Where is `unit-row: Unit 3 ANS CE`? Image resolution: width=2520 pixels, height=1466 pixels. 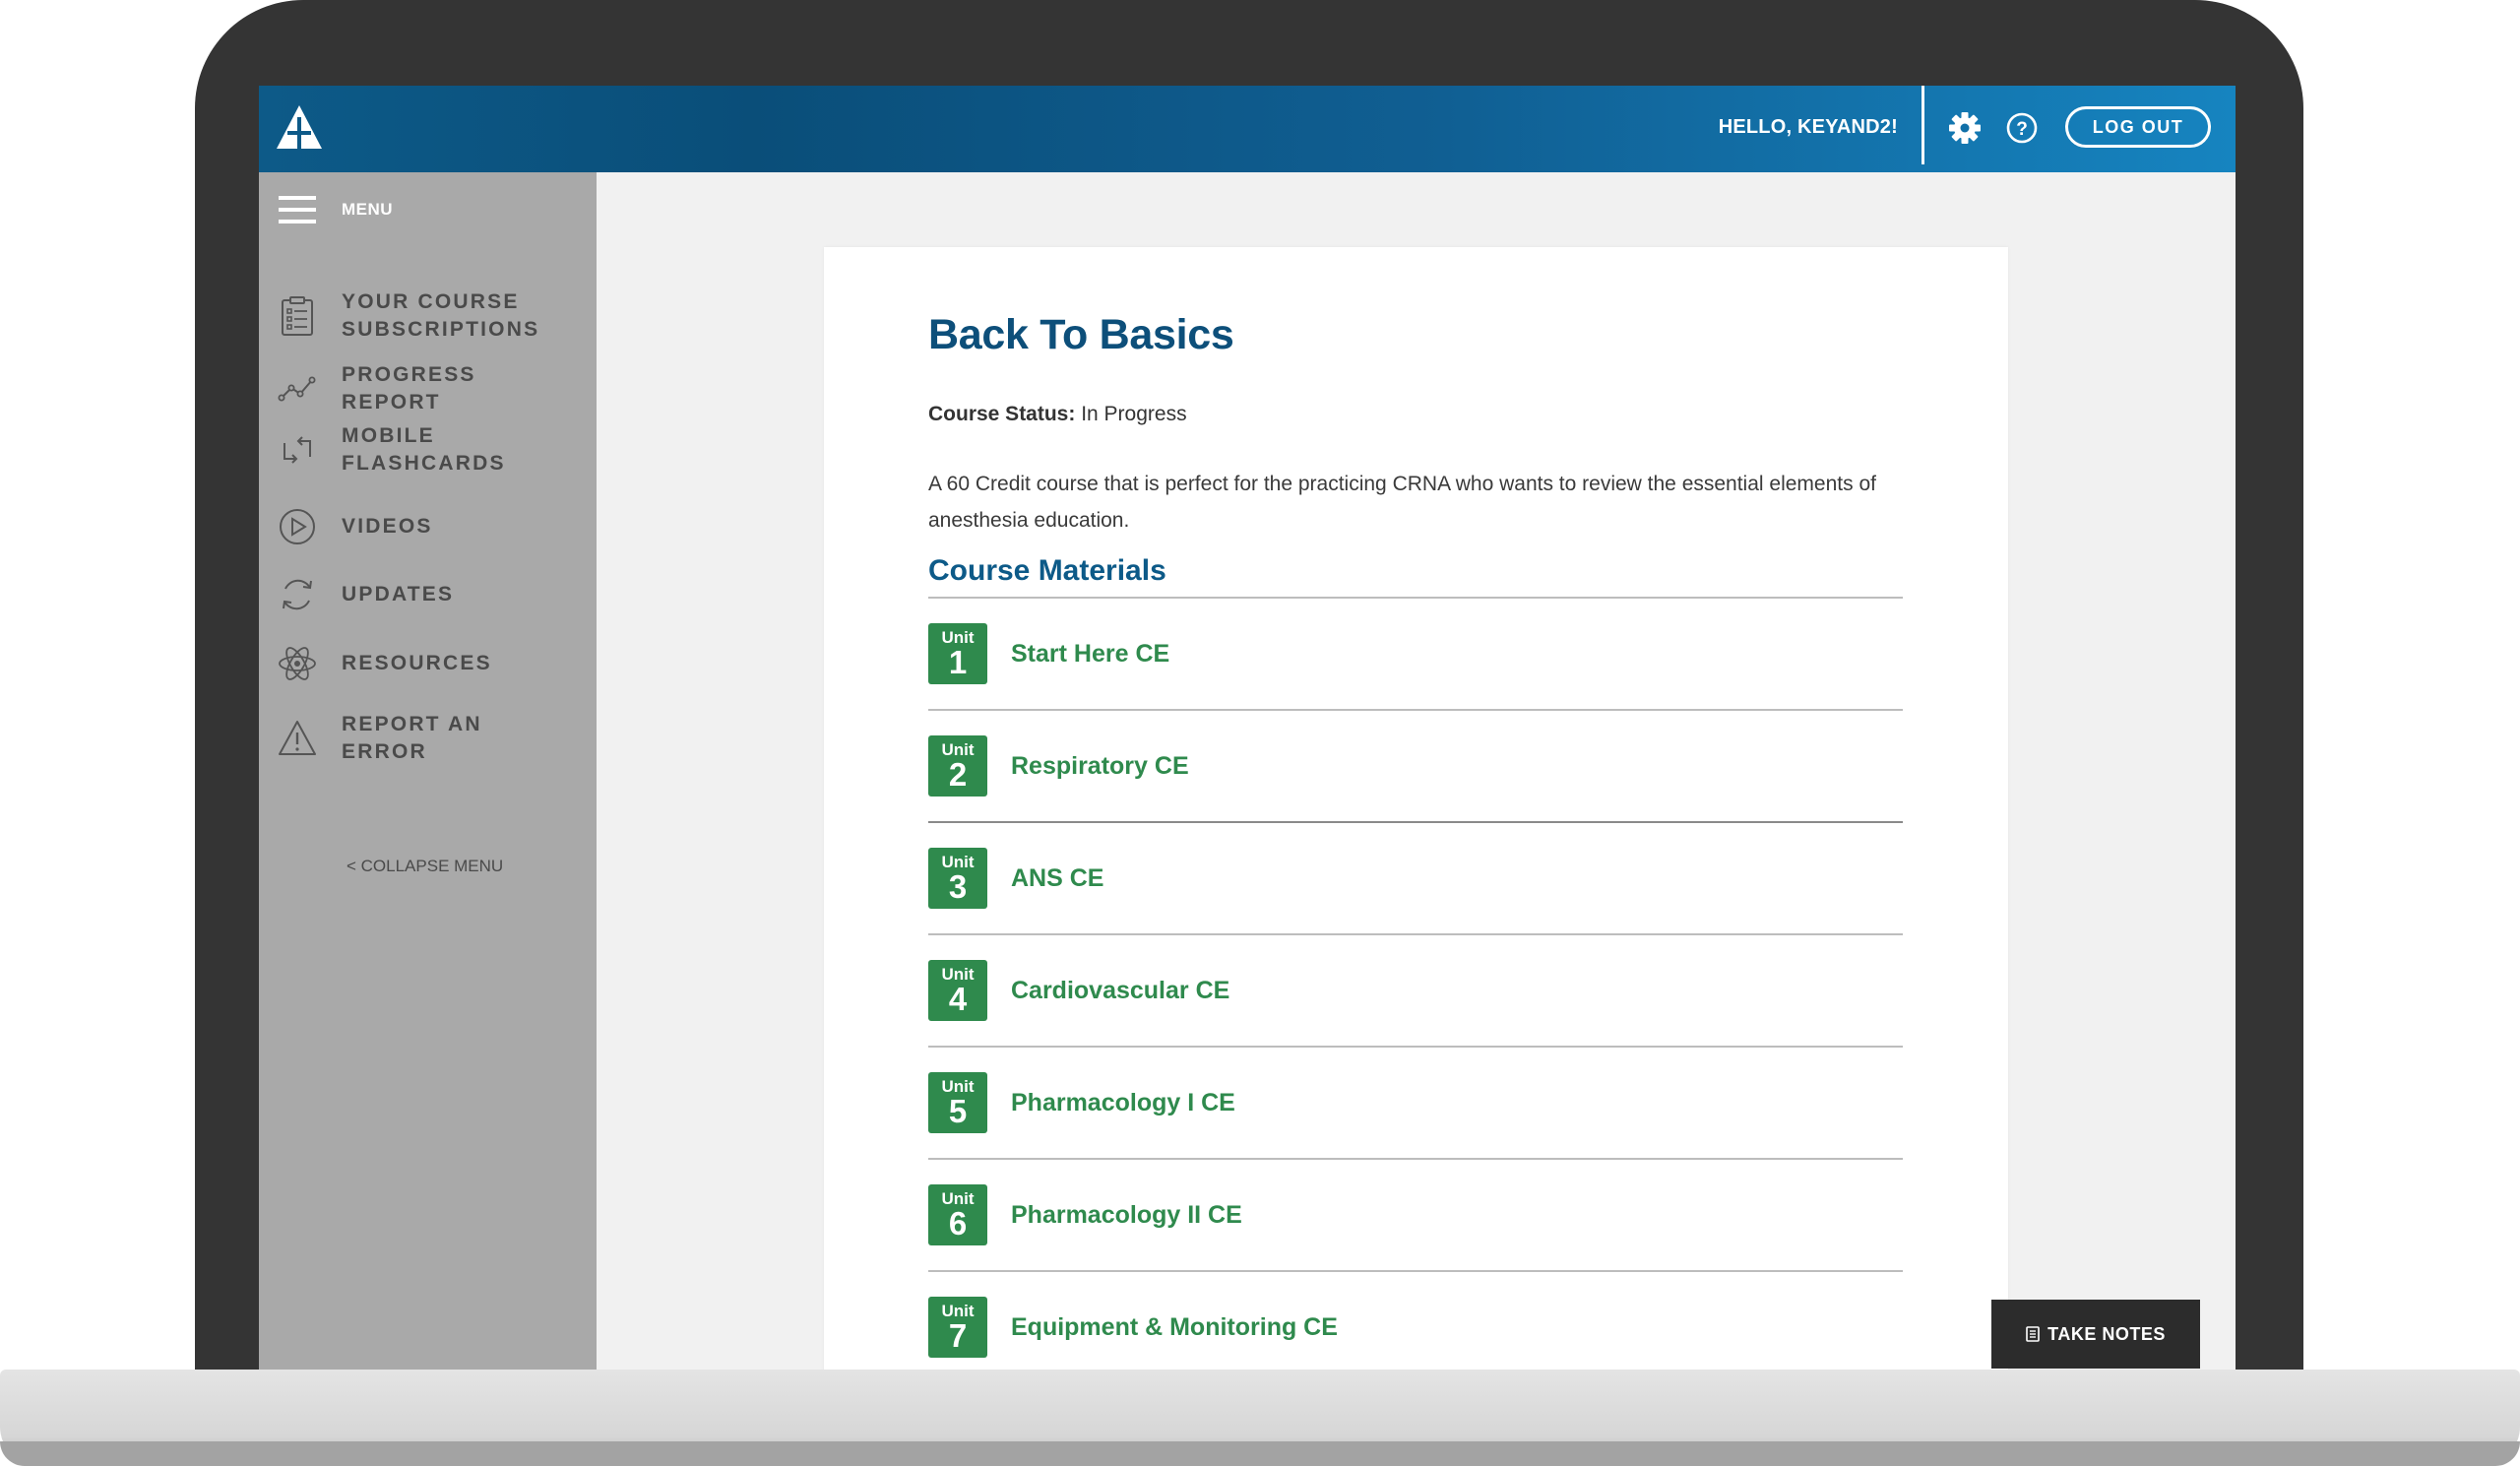 unit-row: Unit 3 ANS CE is located at coordinates (1415, 877).